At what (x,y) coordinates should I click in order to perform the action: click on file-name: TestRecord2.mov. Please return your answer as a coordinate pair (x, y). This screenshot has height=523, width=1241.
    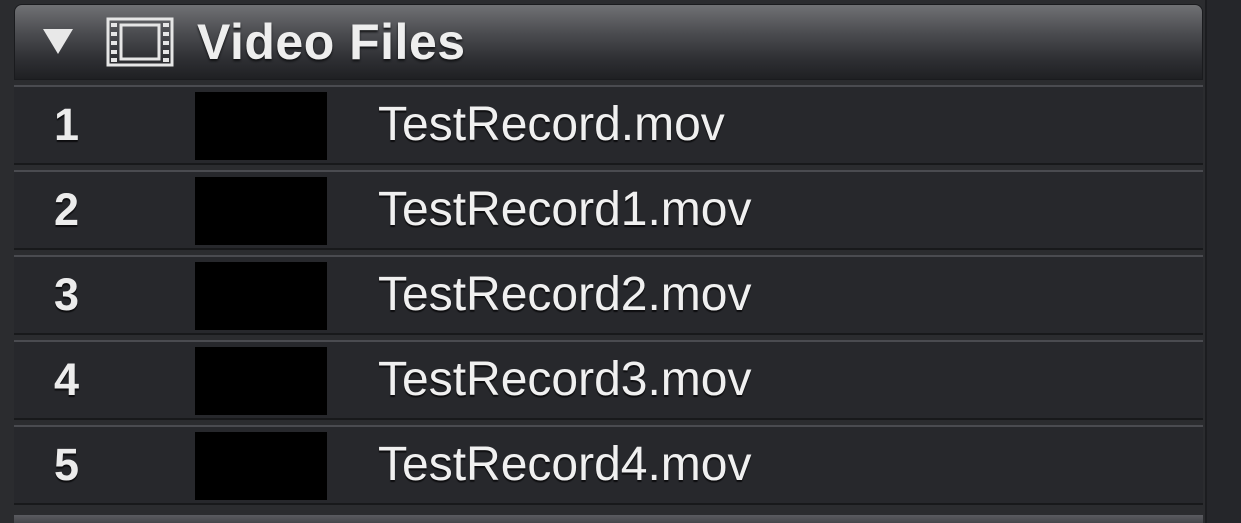
    Looking at the image, I should click on (565, 294).